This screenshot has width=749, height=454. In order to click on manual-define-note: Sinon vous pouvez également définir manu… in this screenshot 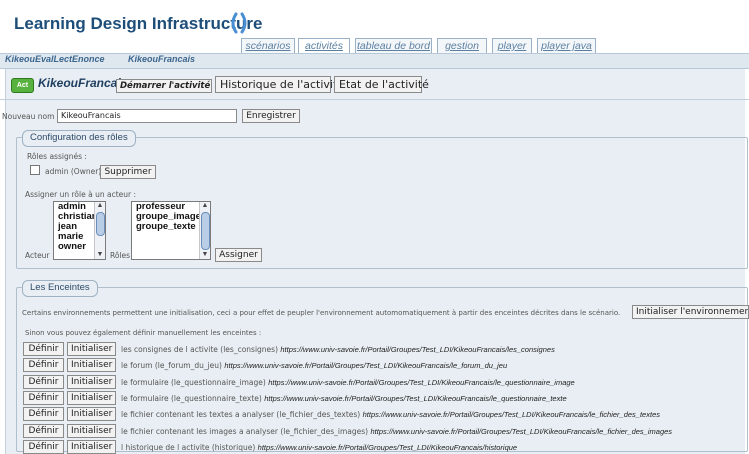, I will do `click(143, 333)`.